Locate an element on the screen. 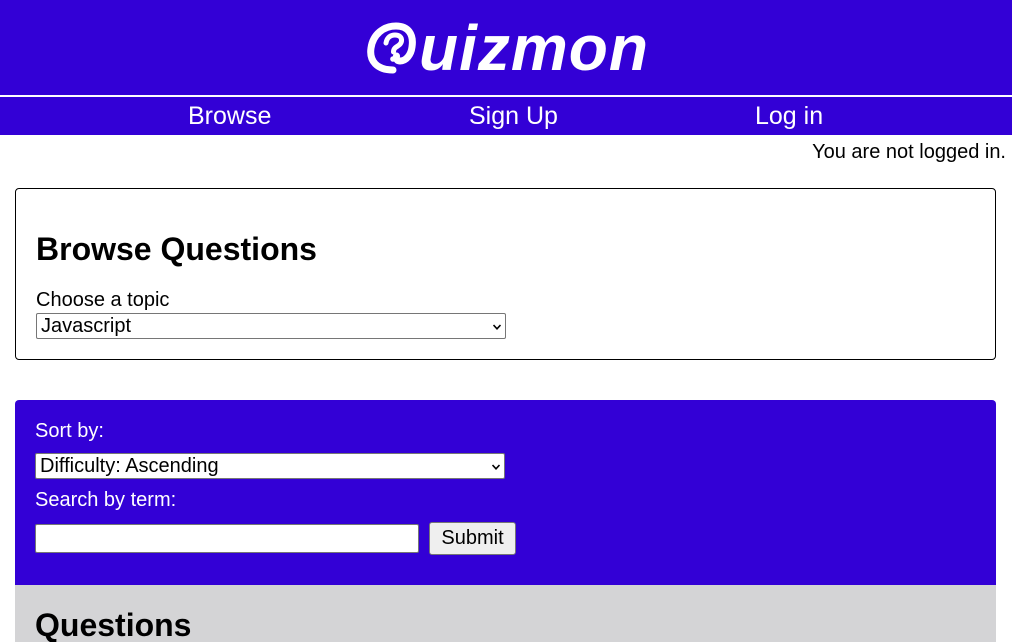 Image resolution: width=1012 pixels, height=642 pixels. nav-browse-link: Browse is located at coordinates (229, 116).